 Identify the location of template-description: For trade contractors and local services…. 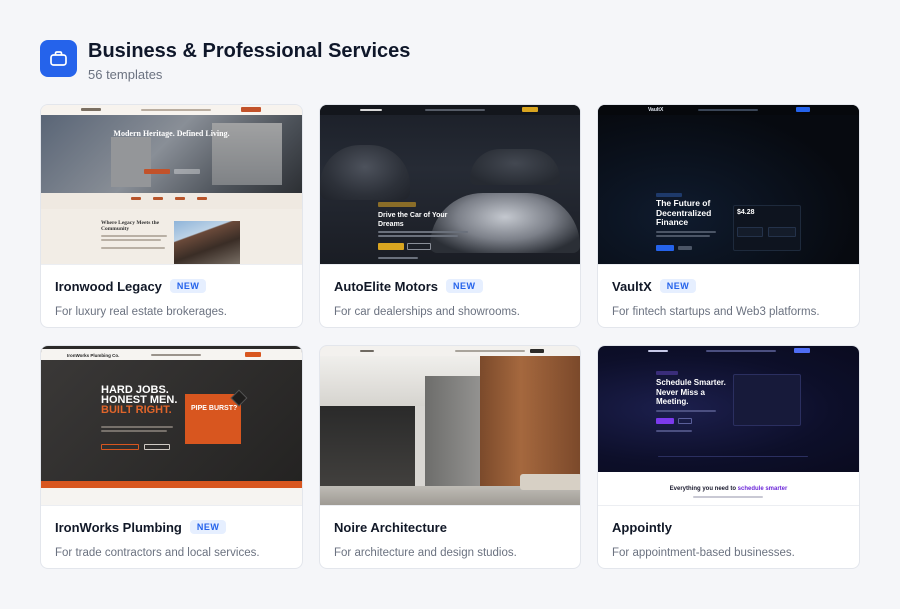
(157, 553).